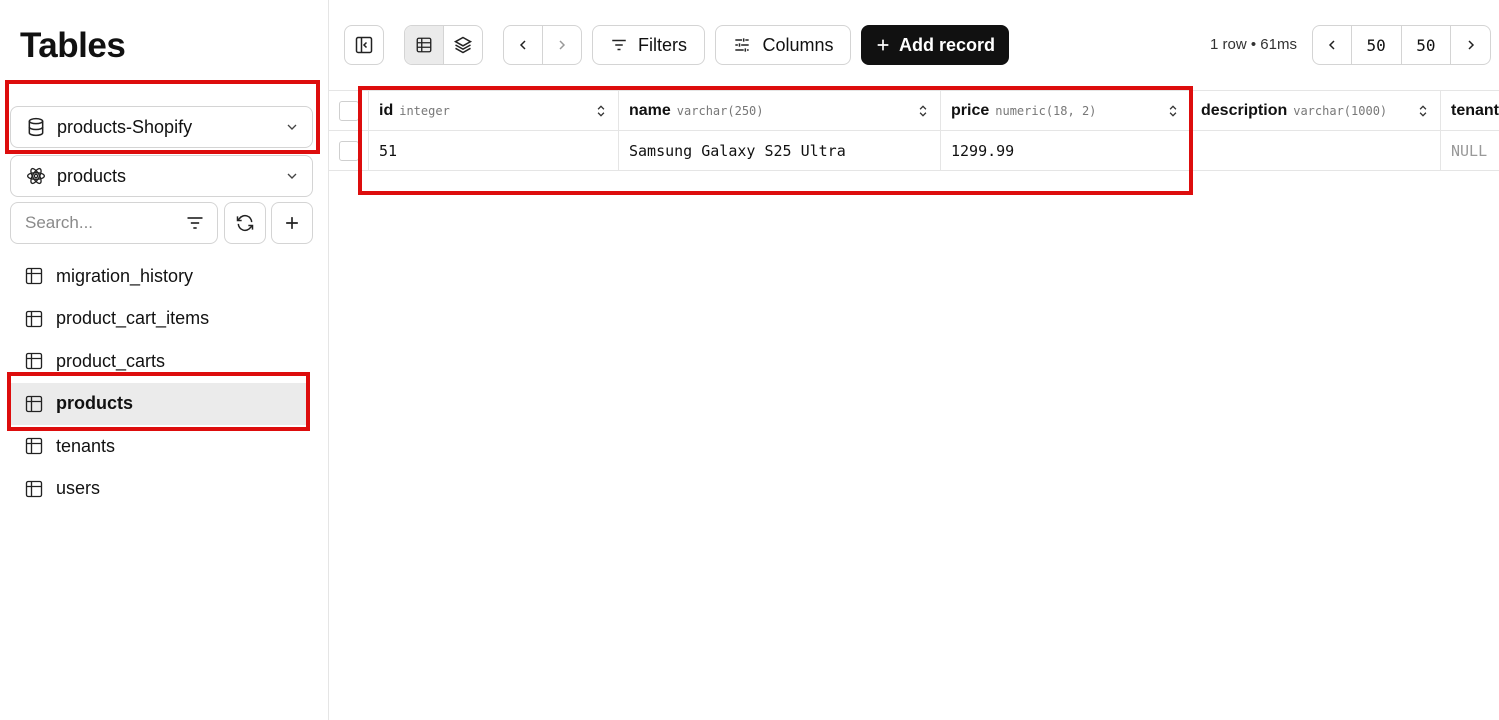  What do you see at coordinates (946, 44) in the screenshot?
I see `add-record-label: Add record` at bounding box center [946, 44].